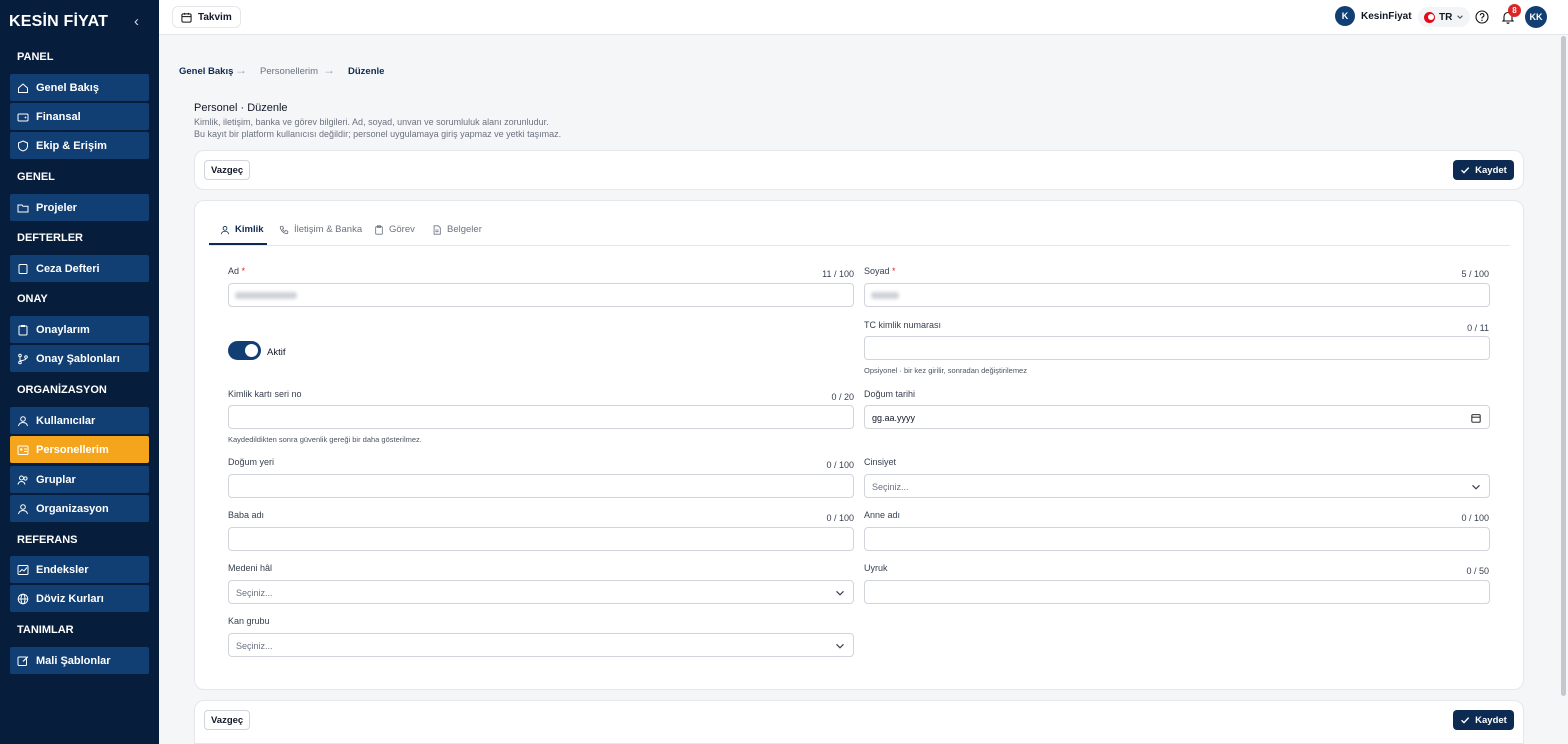  I want to click on section-defterler: DEFTERLER, so click(50, 238).